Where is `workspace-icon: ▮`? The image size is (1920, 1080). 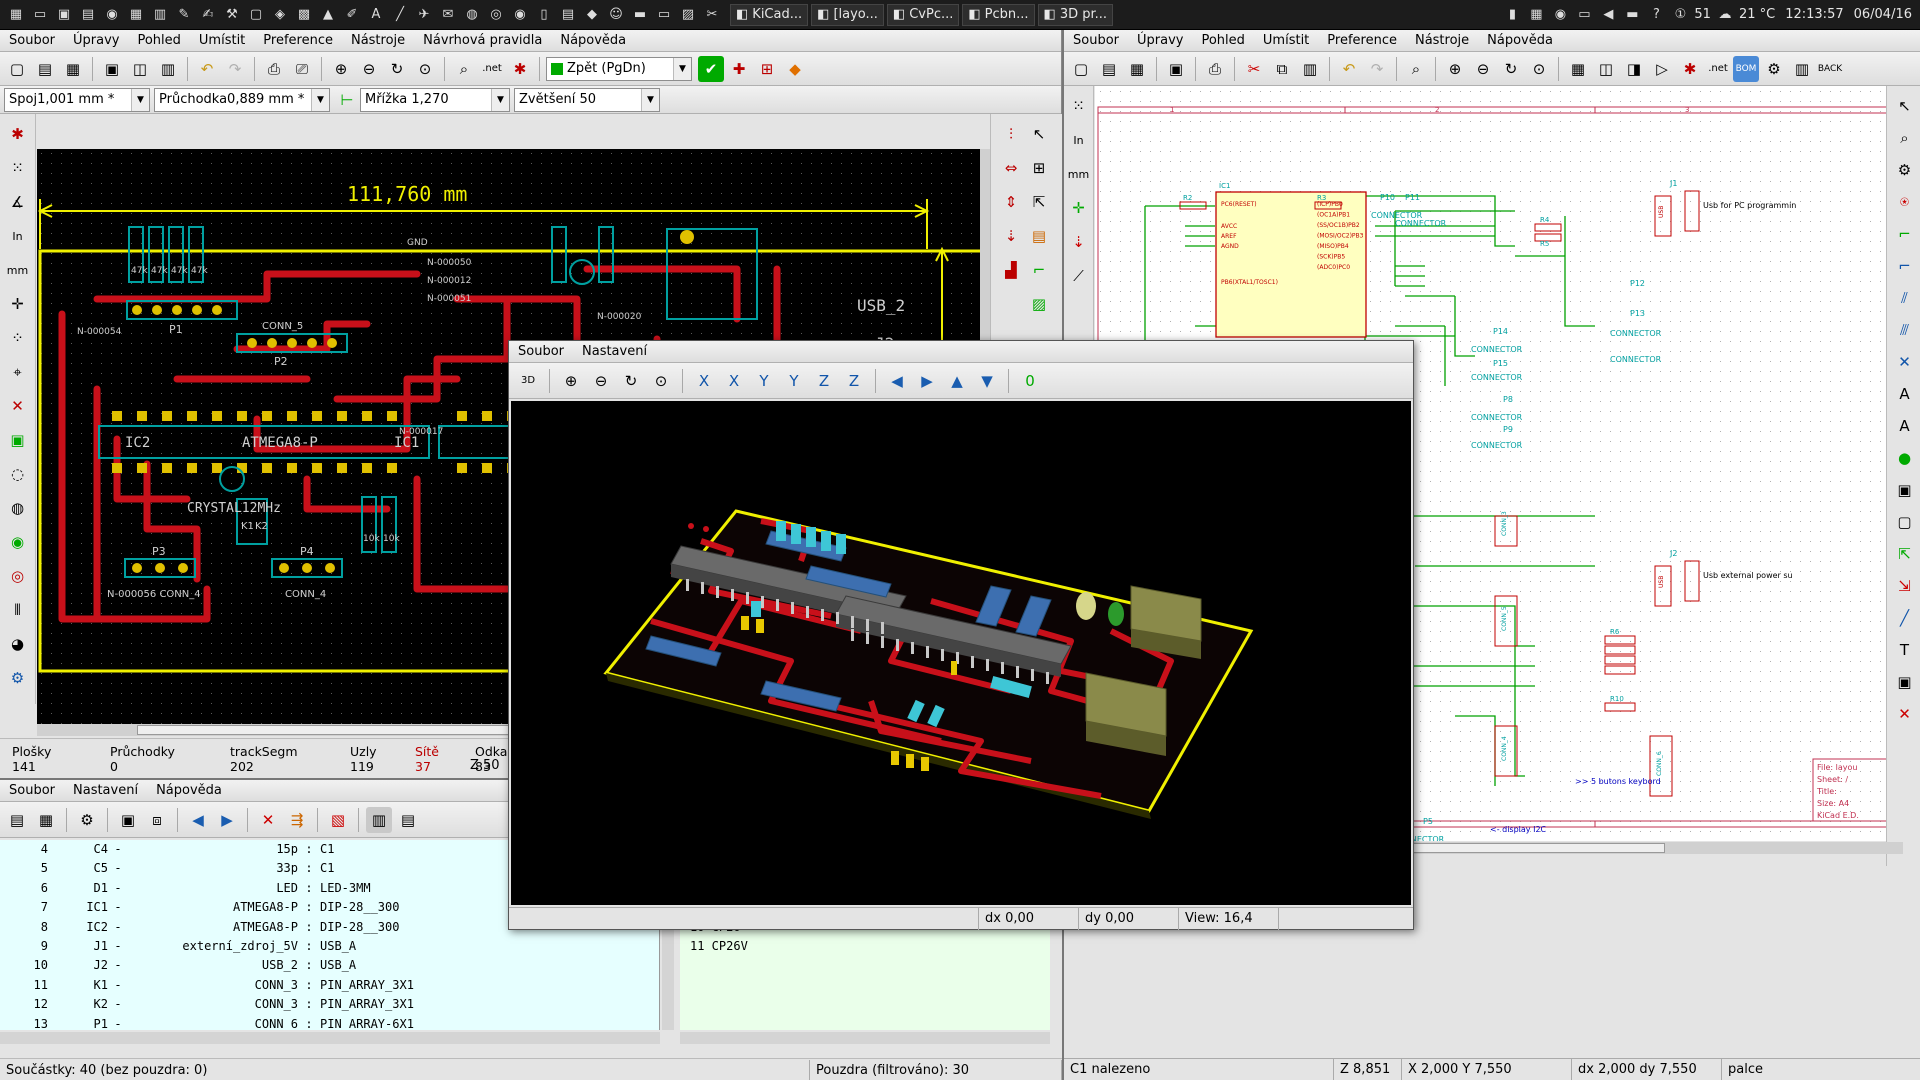 workspace-icon: ▮ is located at coordinates (1512, 15).